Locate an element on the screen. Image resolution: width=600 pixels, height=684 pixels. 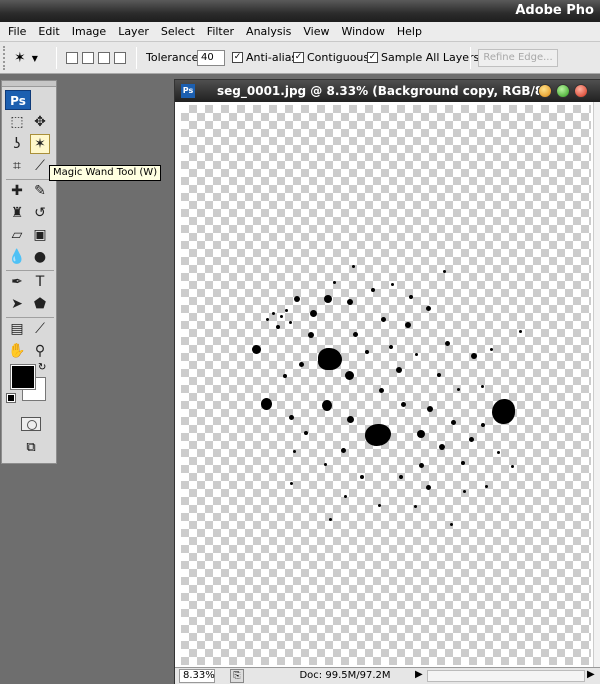
menu-filter: Filter is located at coordinates (220, 31).